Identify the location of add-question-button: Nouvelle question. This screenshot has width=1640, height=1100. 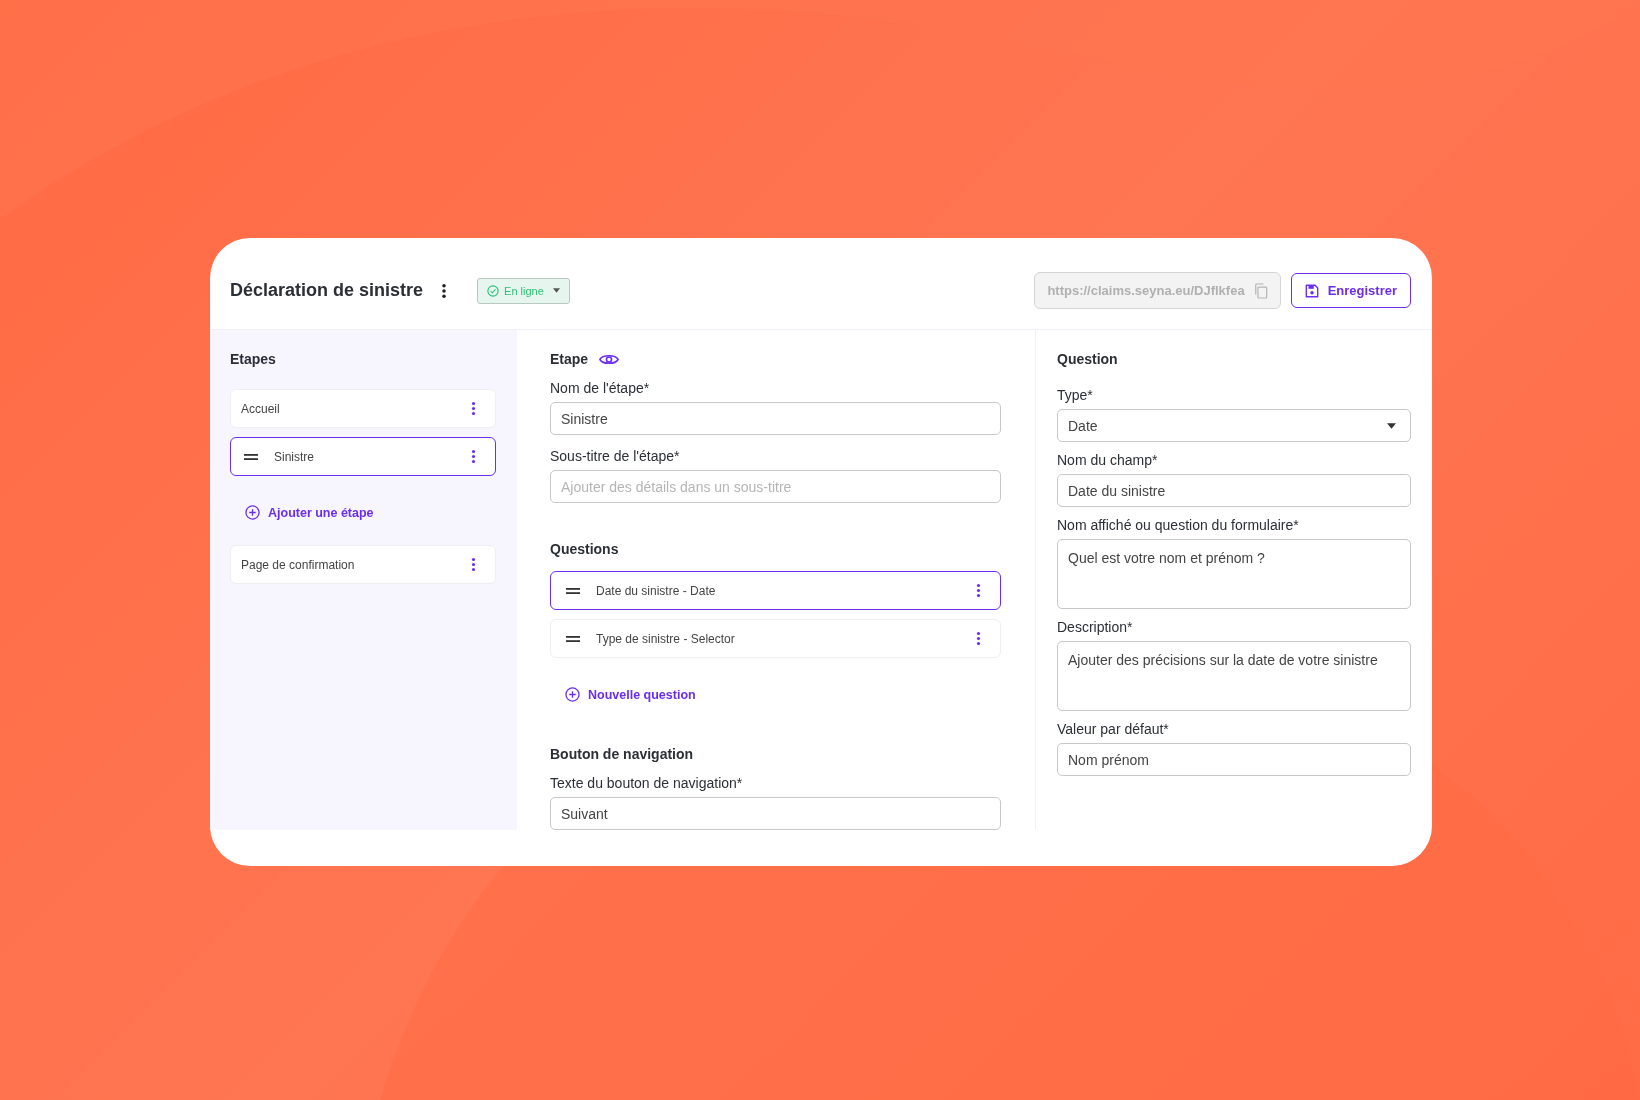
(630, 694).